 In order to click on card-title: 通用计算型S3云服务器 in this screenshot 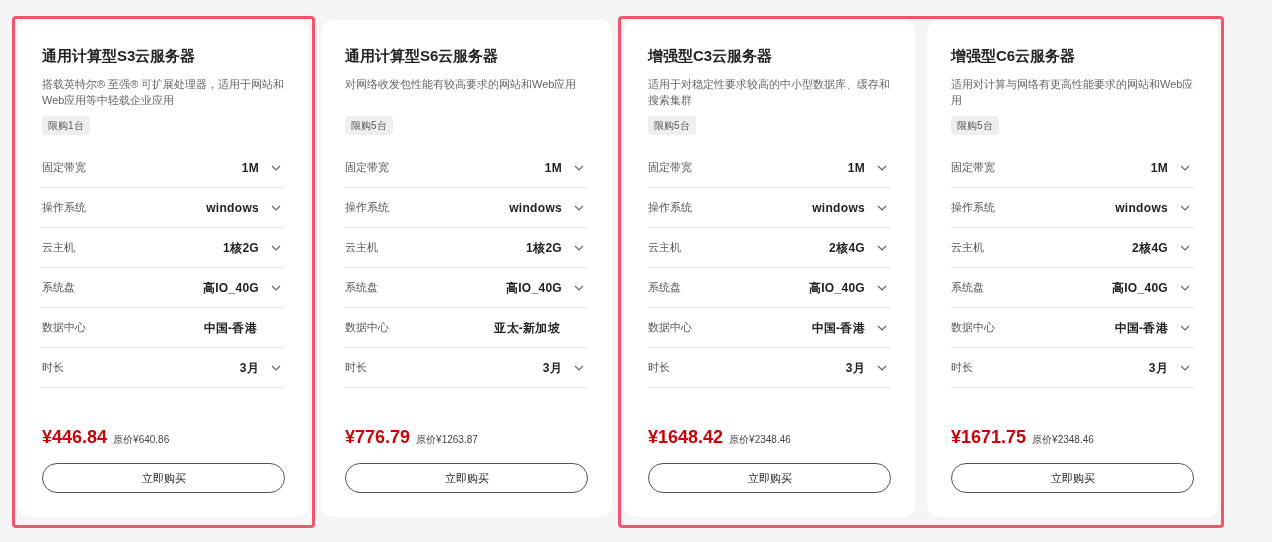, I will do `click(119, 56)`.